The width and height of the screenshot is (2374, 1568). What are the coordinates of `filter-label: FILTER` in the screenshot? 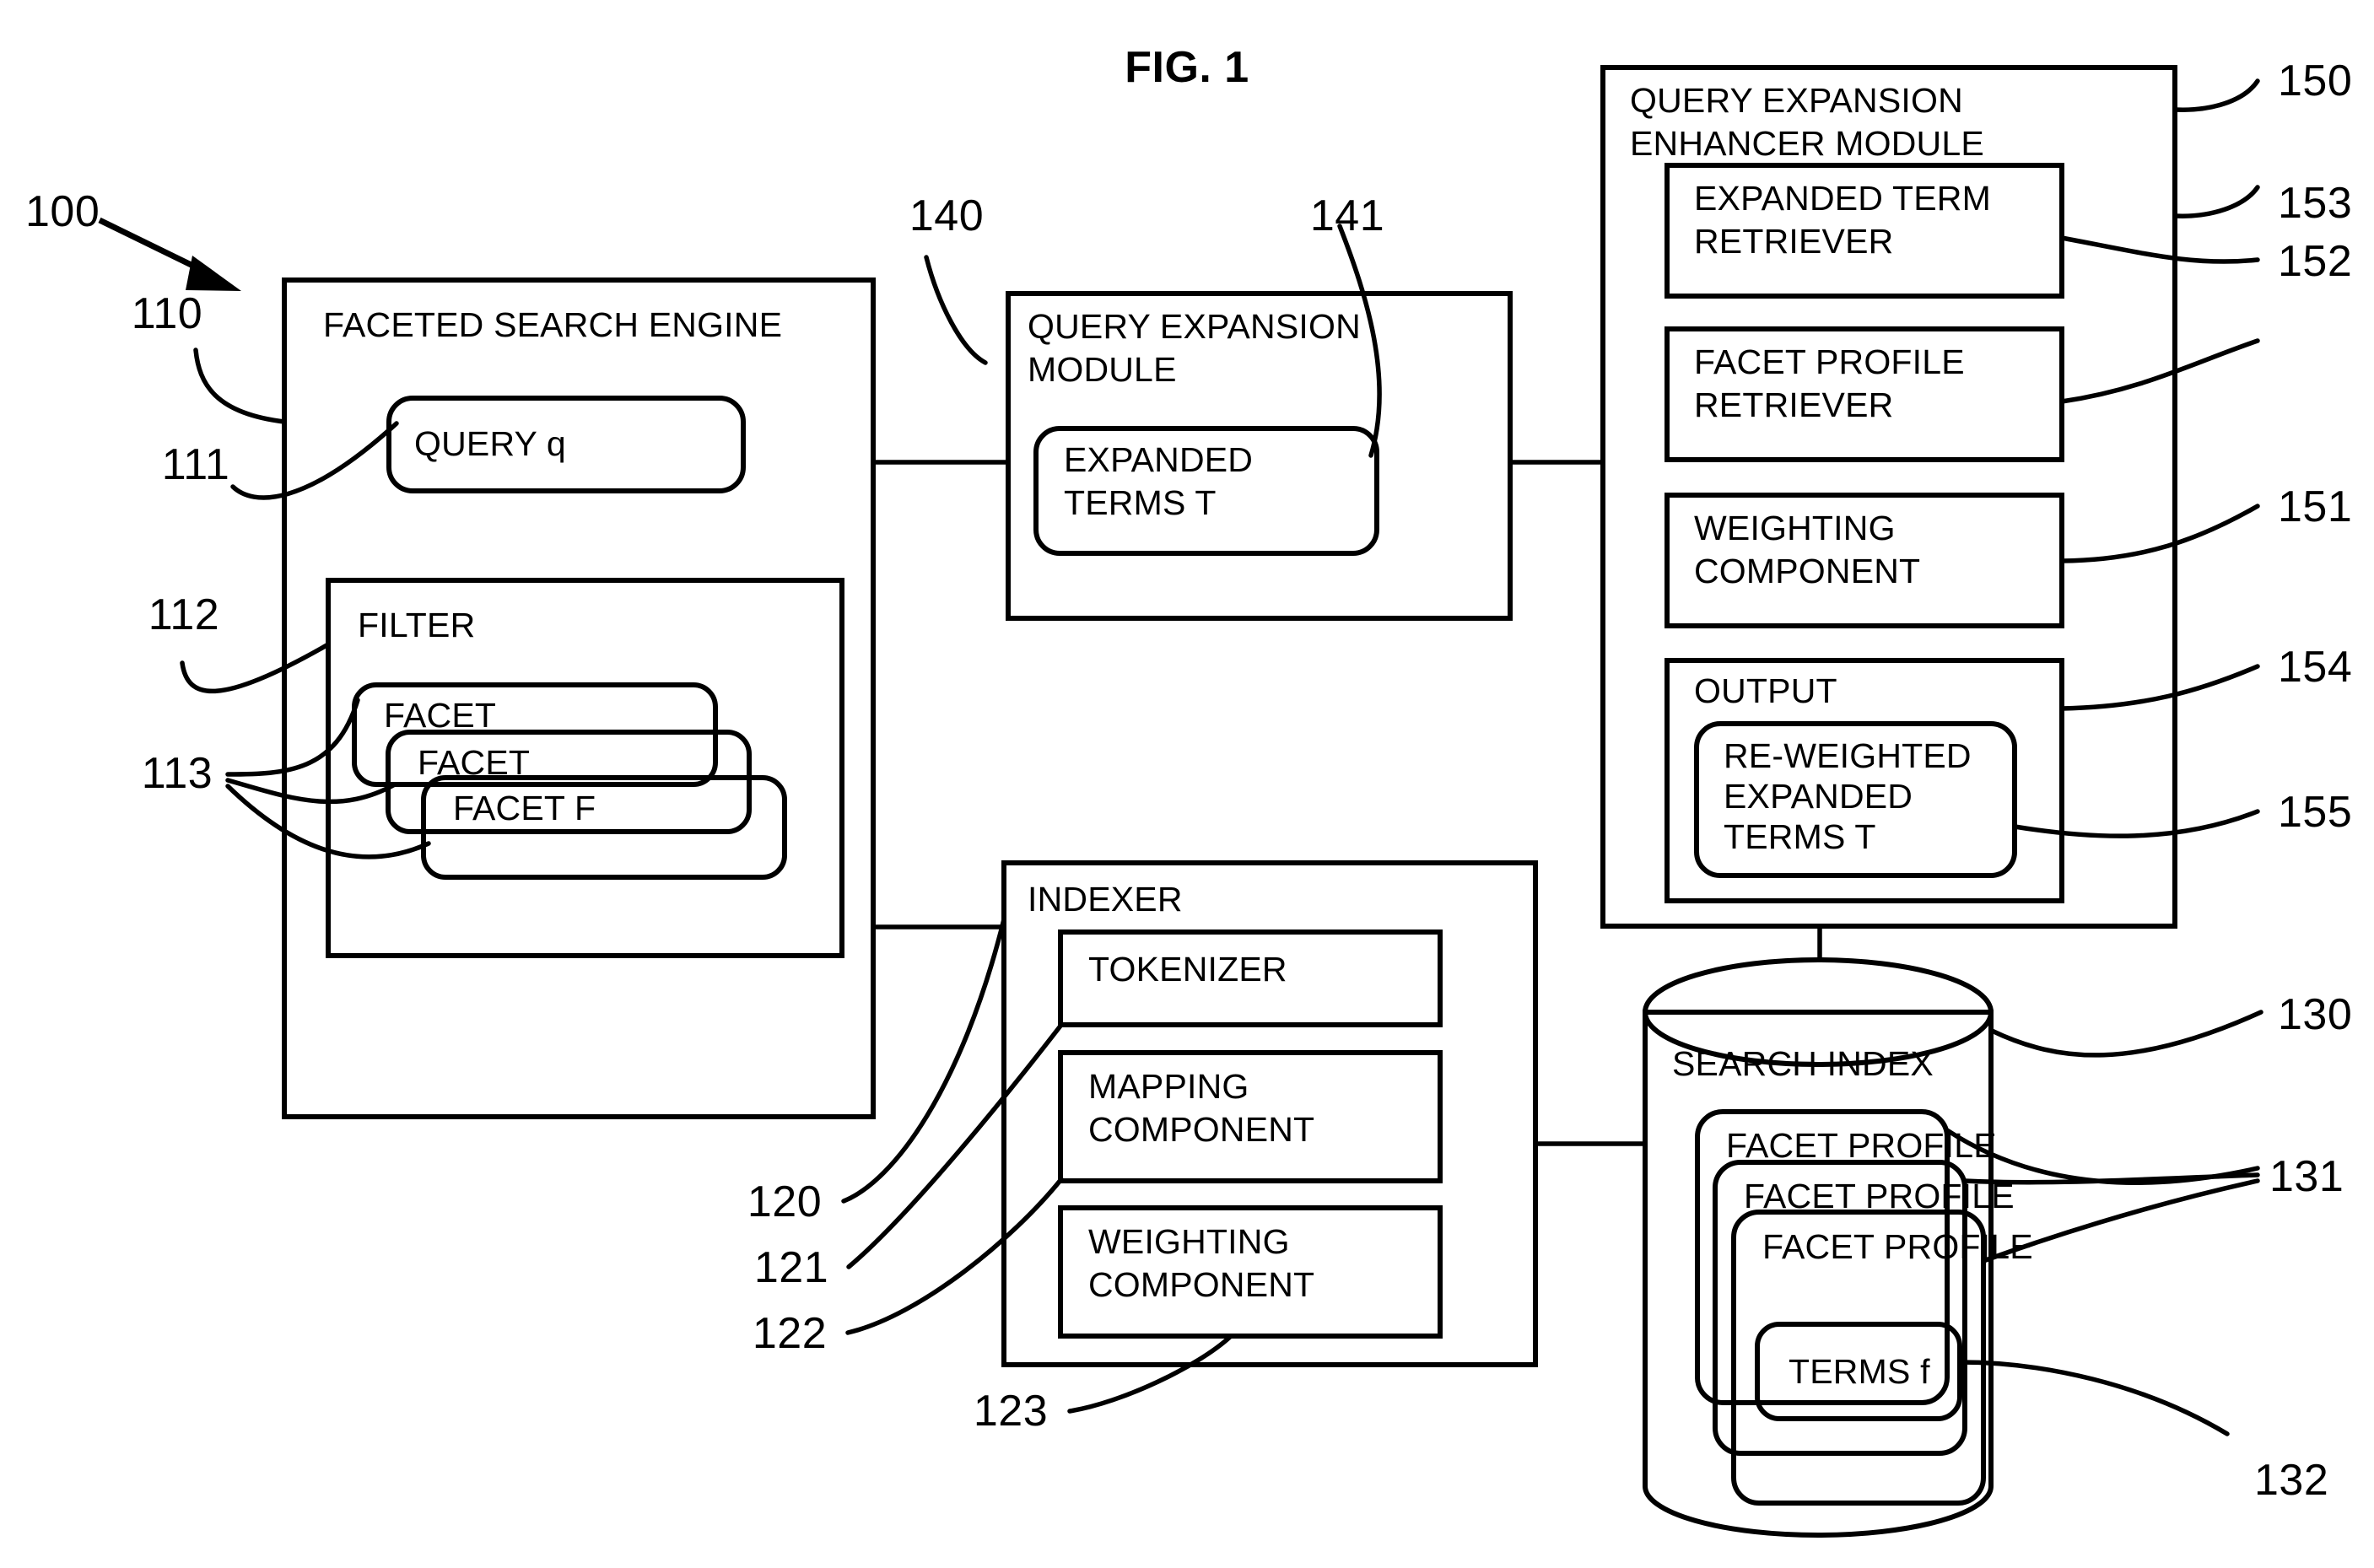 It's located at (416, 625).